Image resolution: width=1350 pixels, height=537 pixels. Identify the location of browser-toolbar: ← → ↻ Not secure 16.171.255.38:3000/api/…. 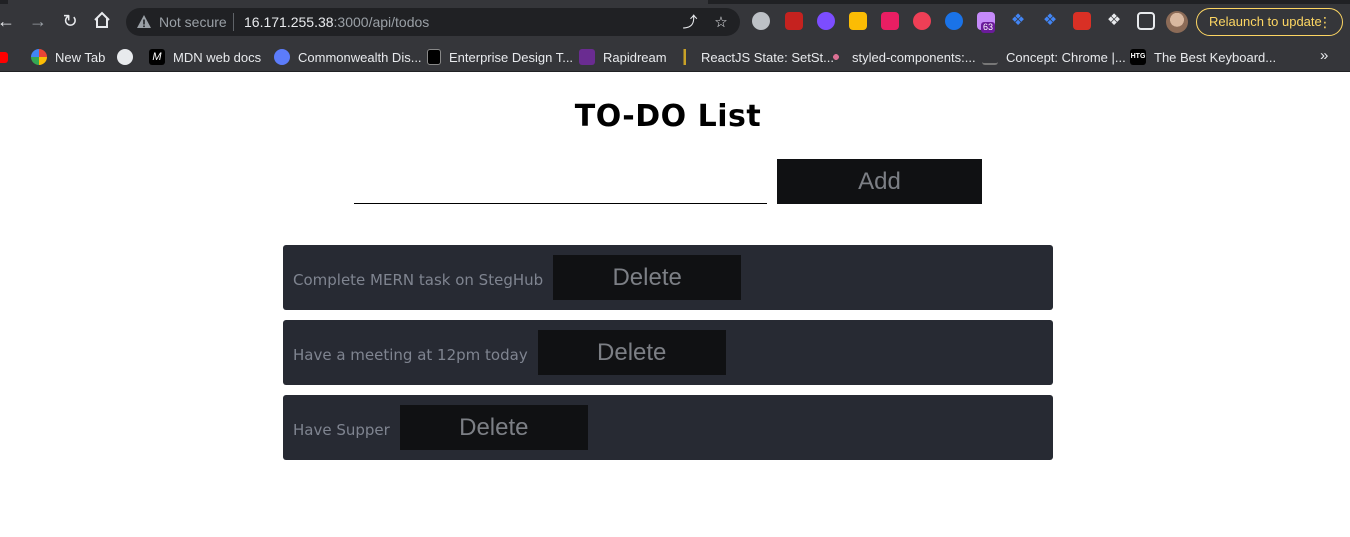
(675, 21).